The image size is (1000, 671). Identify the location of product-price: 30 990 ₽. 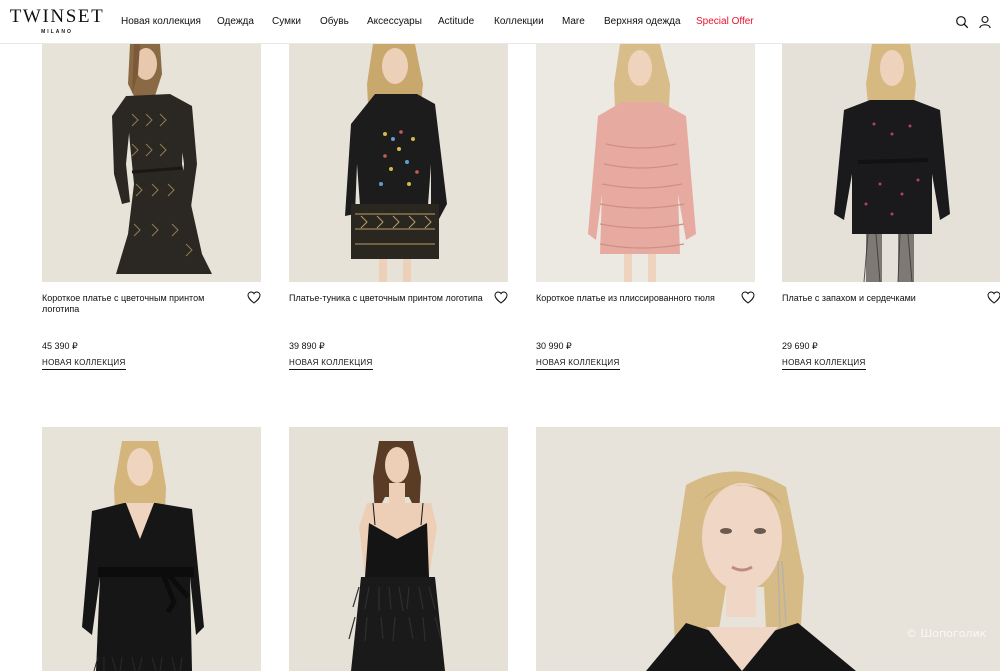
(554, 346).